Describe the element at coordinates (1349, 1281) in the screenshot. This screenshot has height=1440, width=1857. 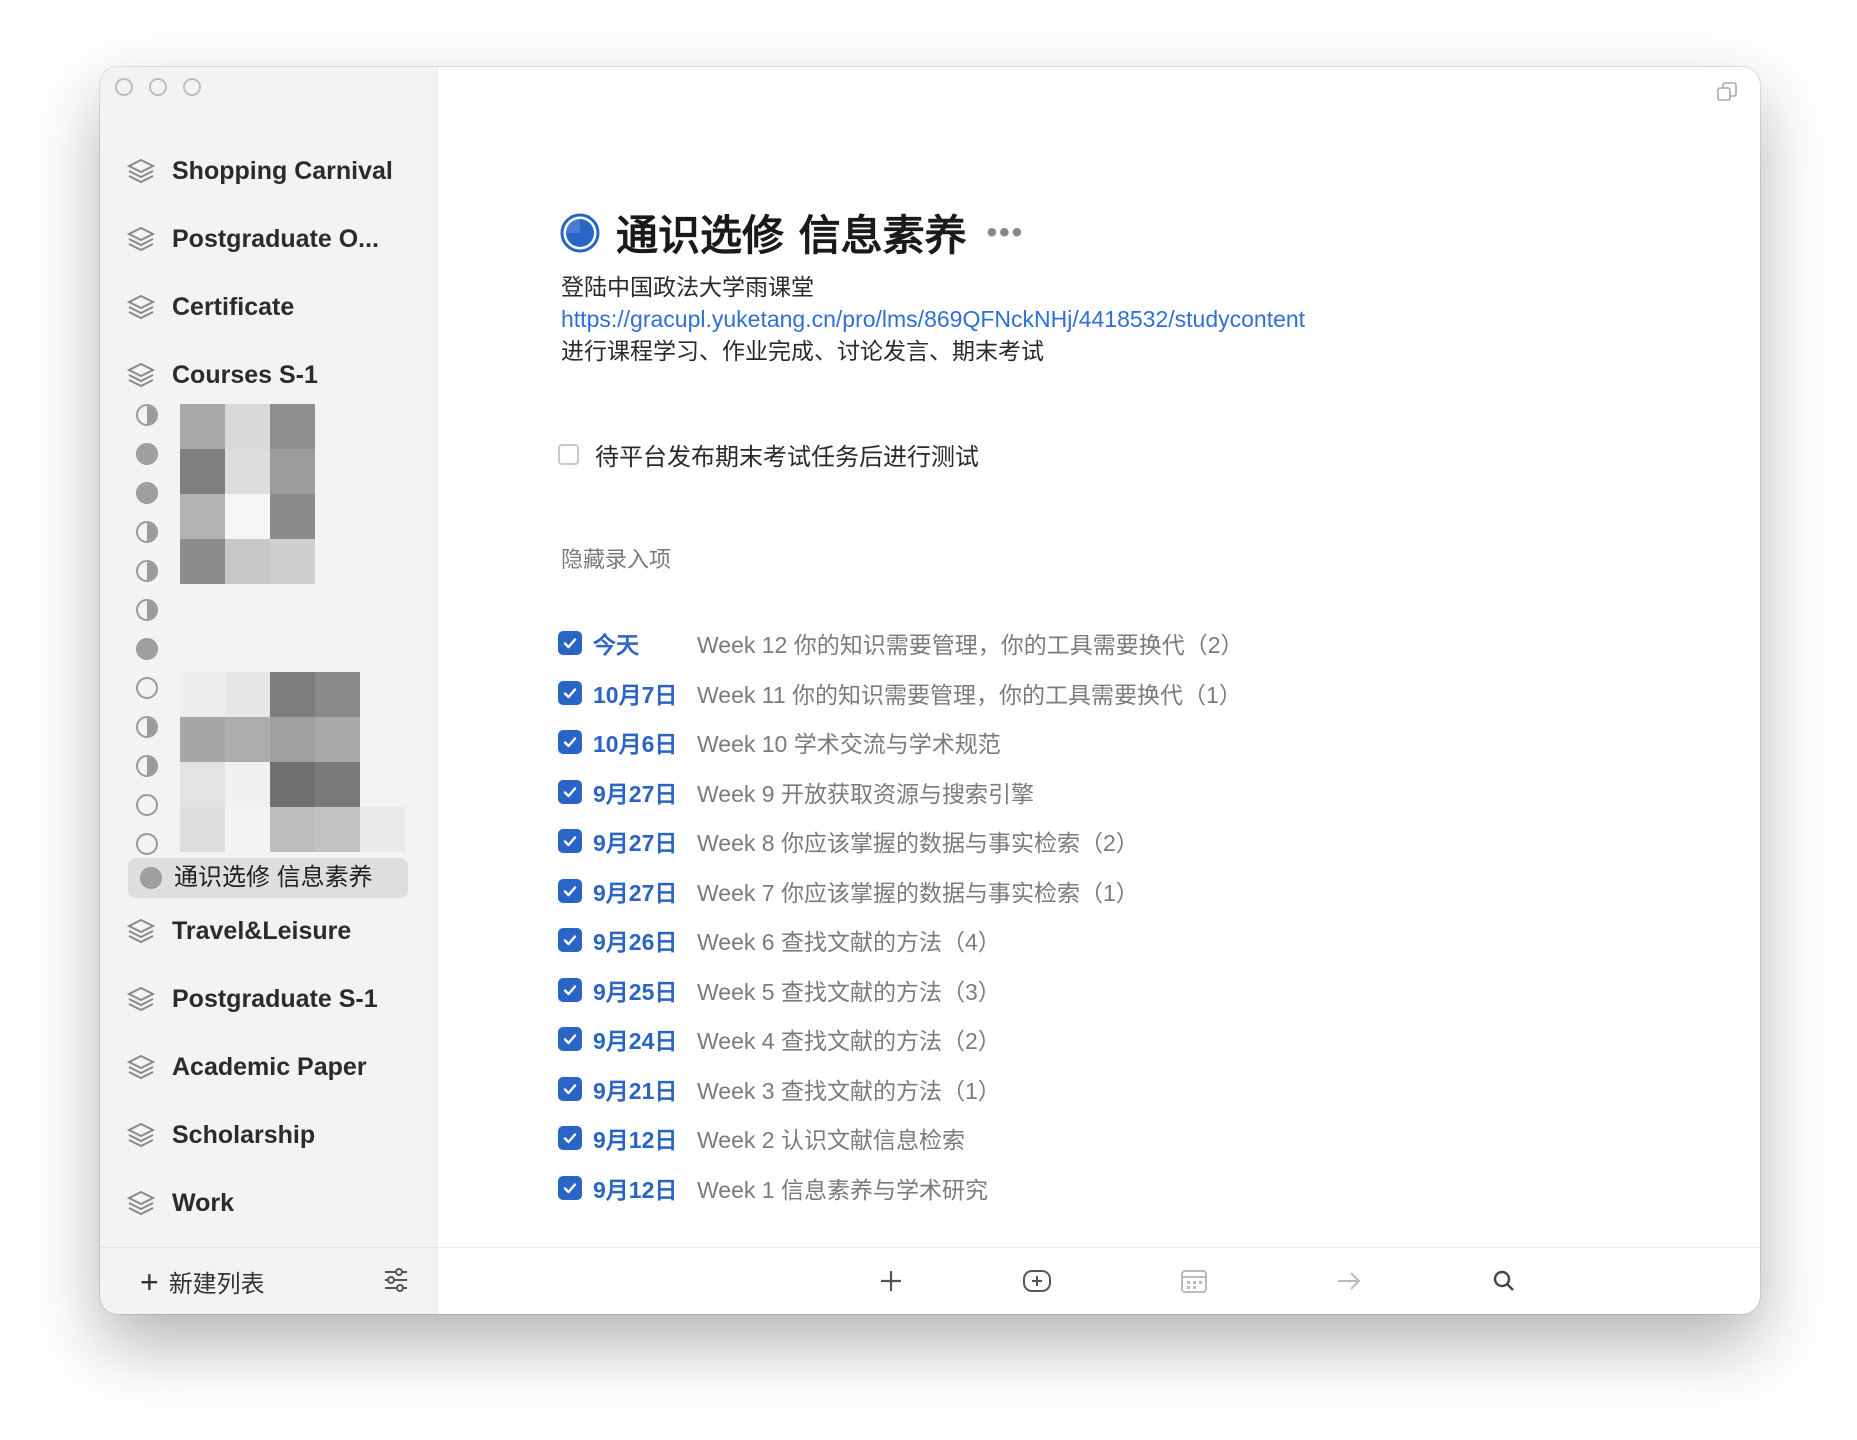
I see `move-arrow-icon` at that location.